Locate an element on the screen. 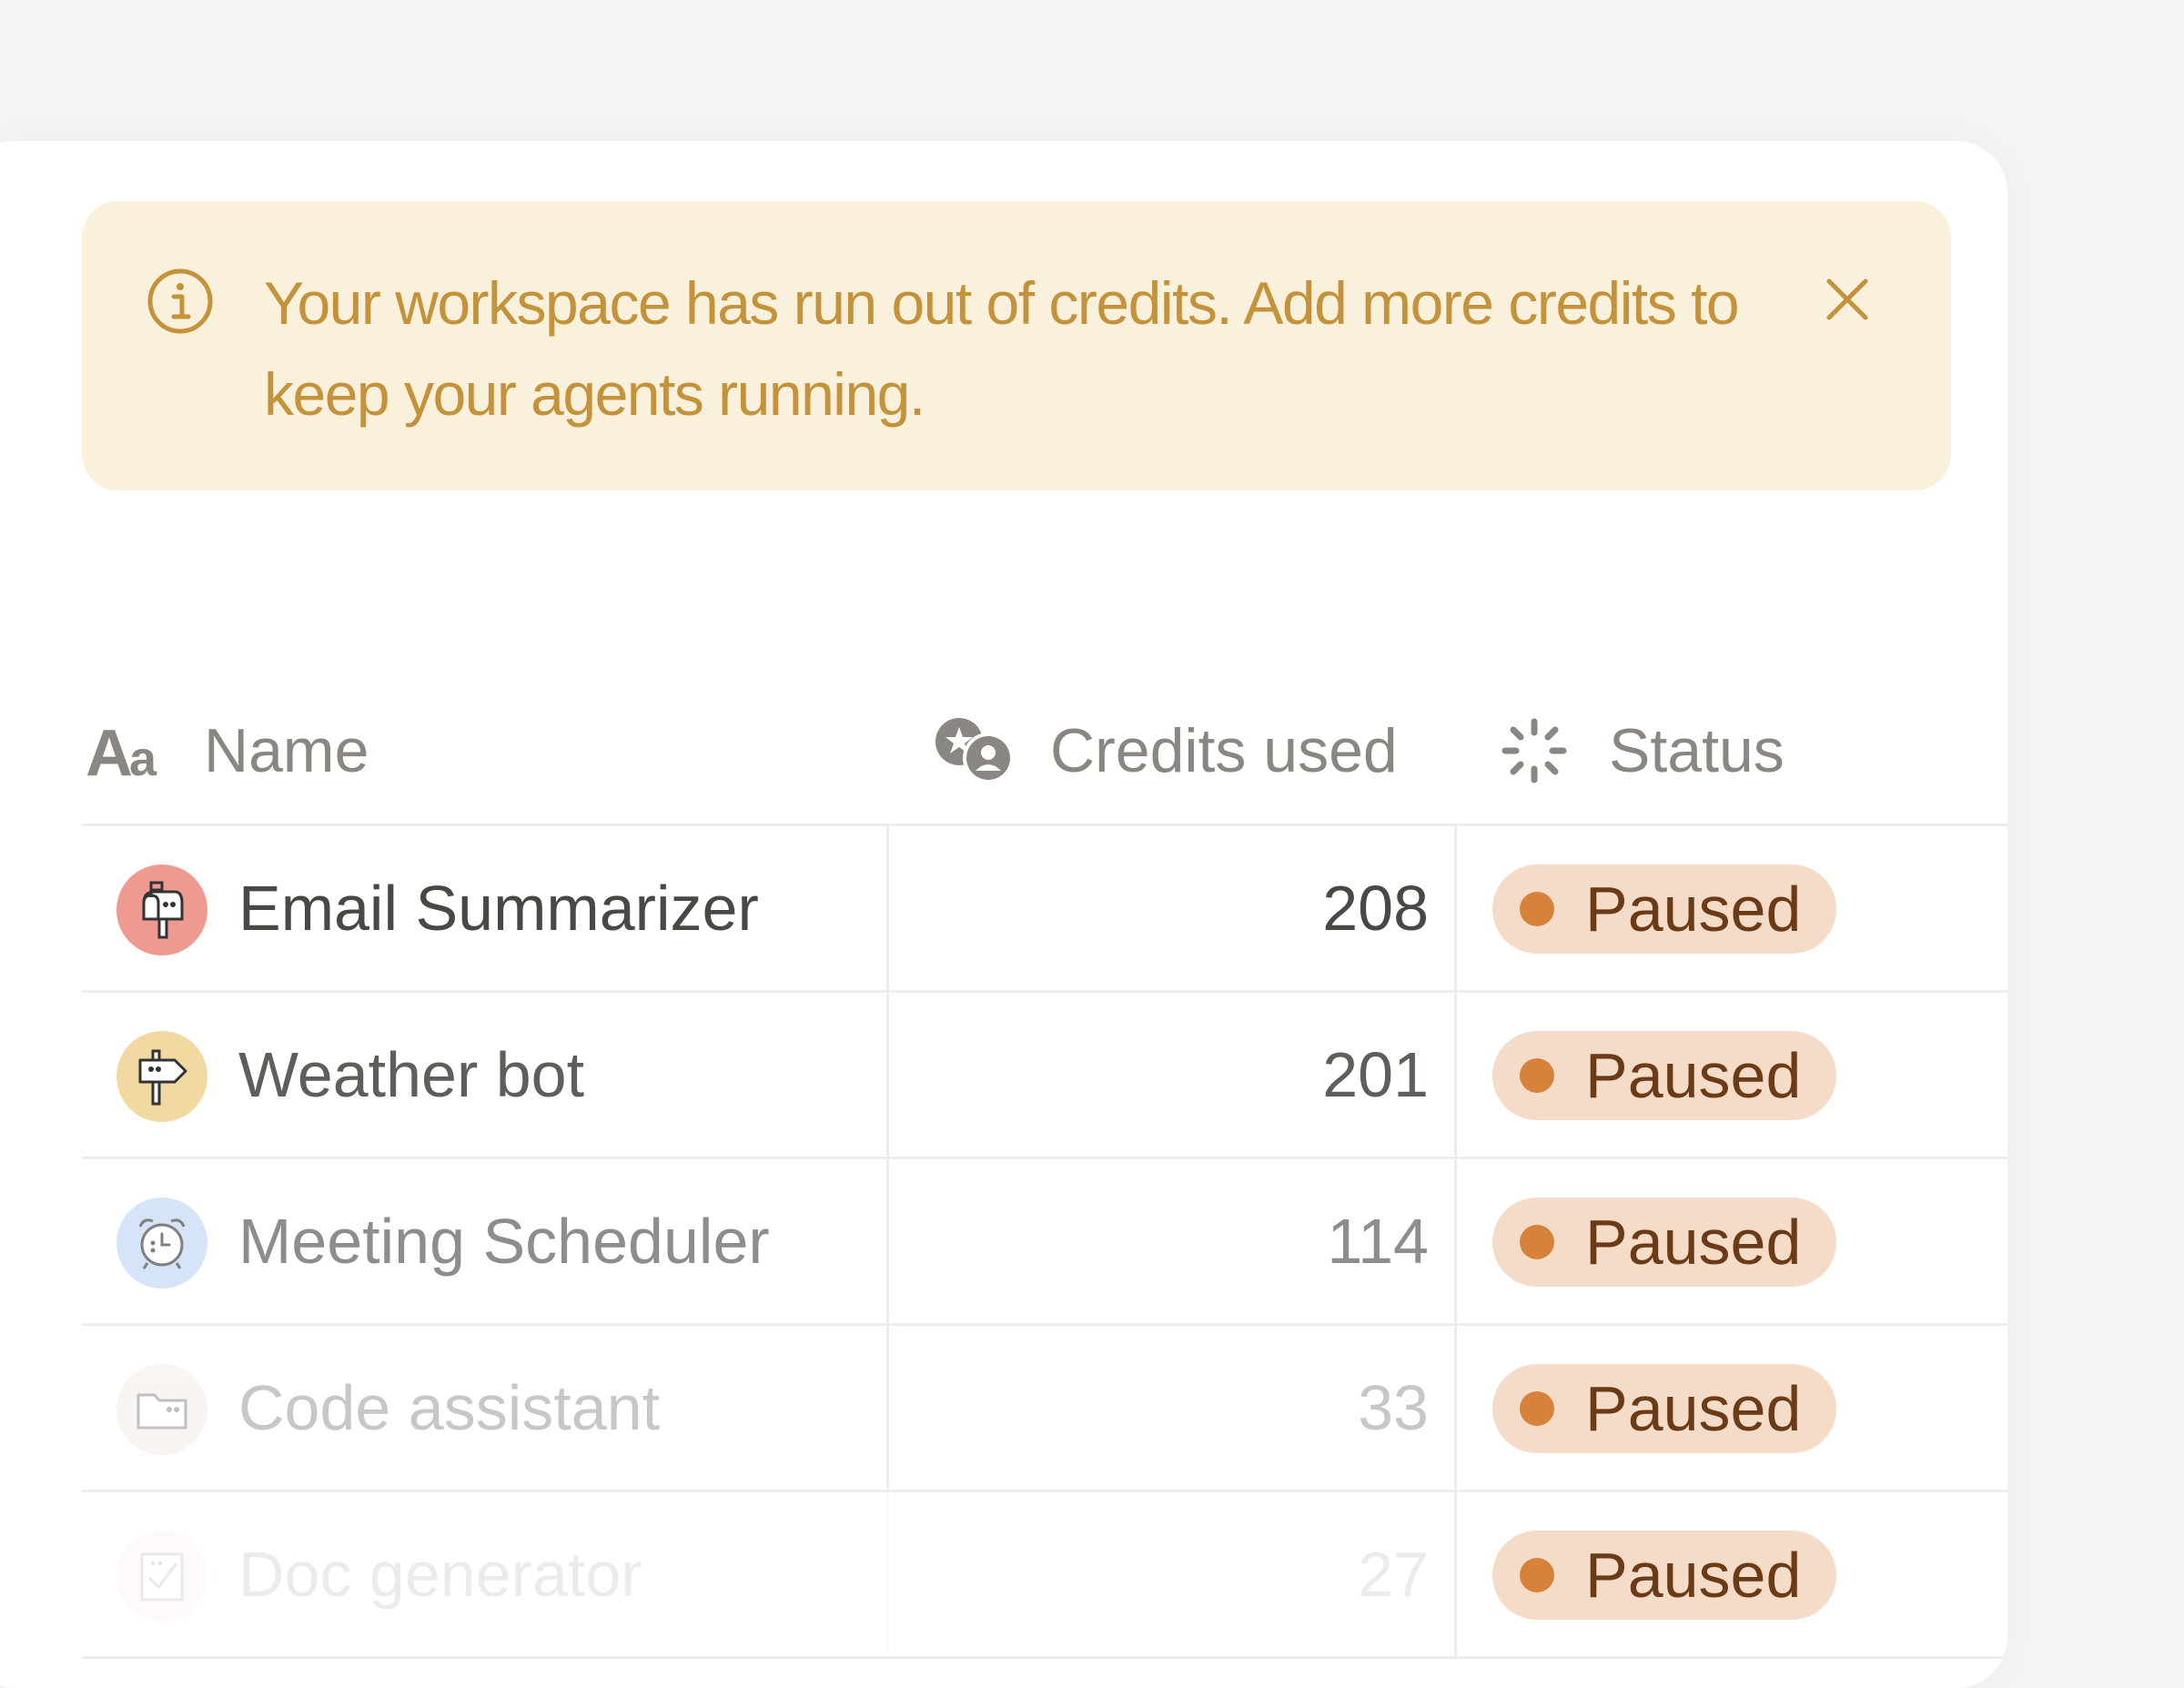  table-row: Doc generator 27 Paused is located at coordinates (1045, 1575).